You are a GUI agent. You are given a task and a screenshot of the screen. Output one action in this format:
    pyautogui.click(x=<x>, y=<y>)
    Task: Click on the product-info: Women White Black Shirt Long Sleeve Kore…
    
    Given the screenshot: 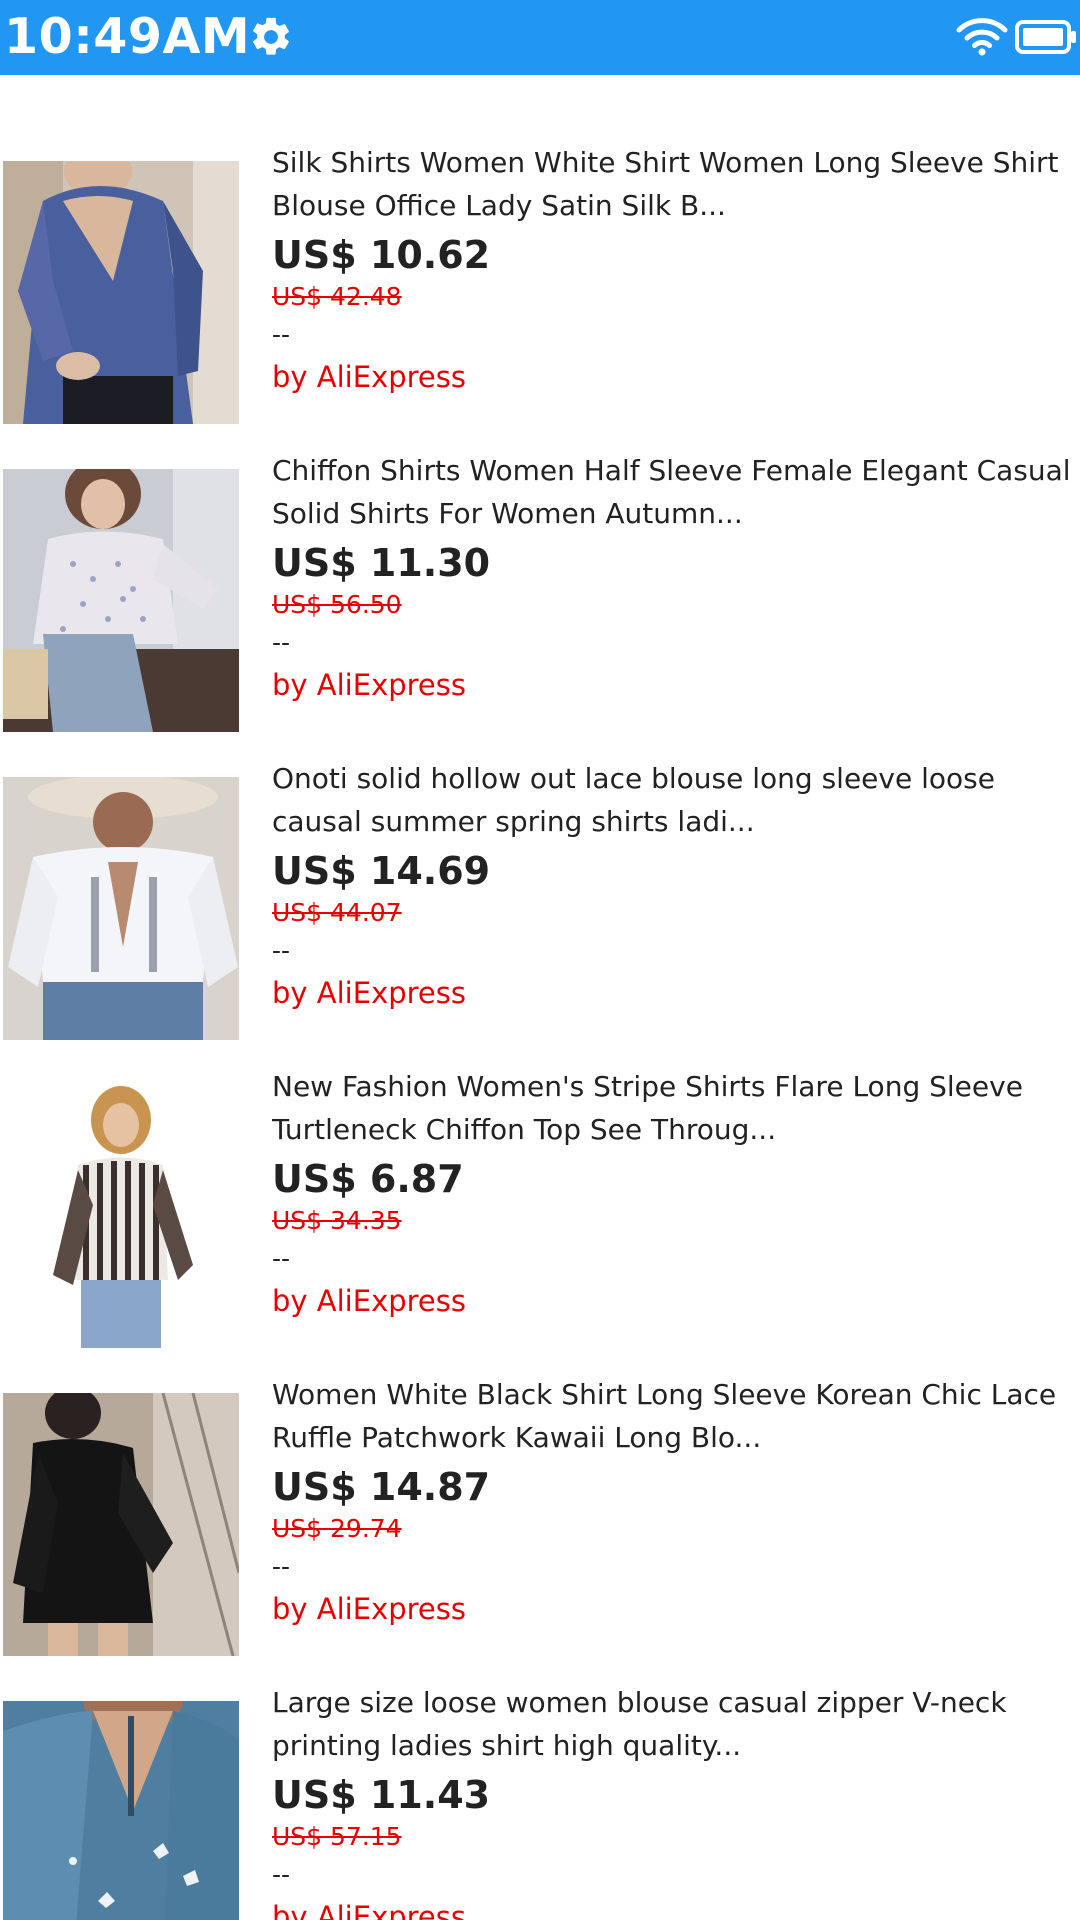 What is the action you would take?
    pyautogui.click(x=672, y=1502)
    